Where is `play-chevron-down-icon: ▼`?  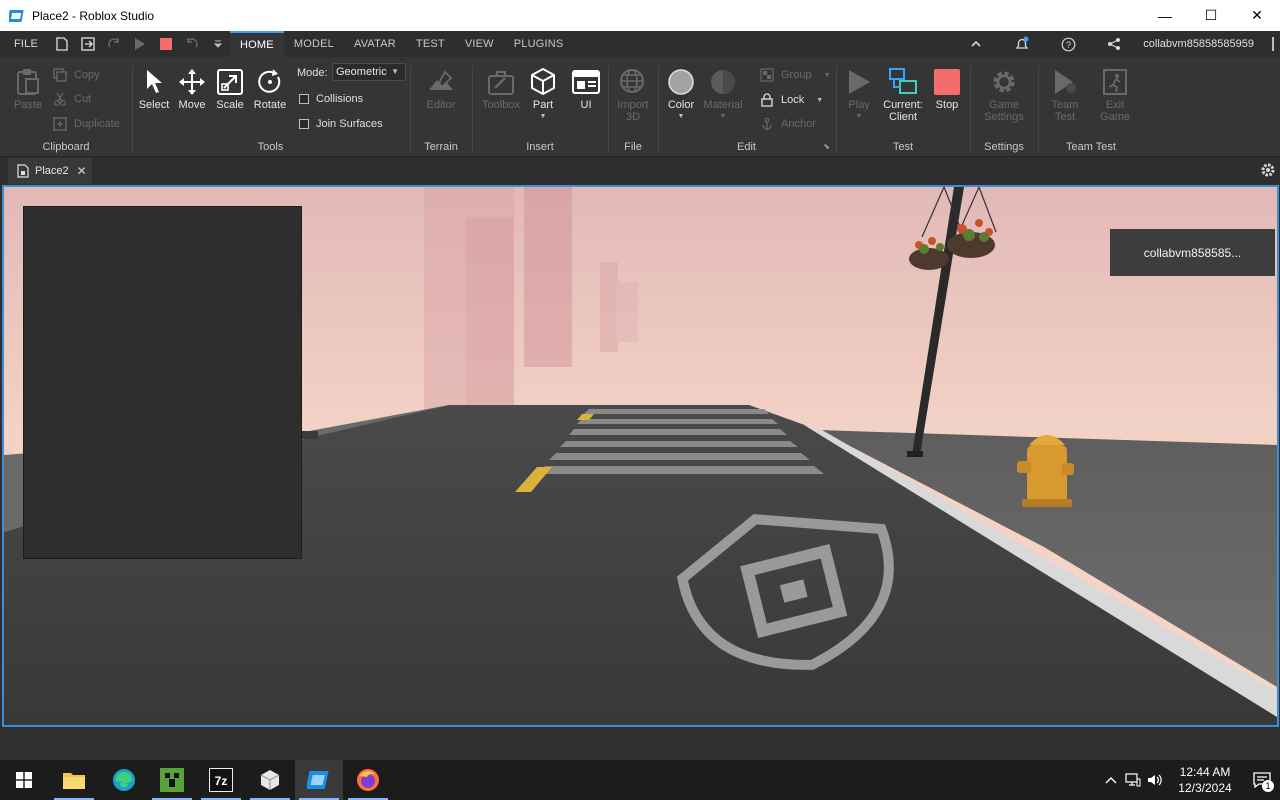
play-chevron-down-icon: ▼ is located at coordinates (859, 116).